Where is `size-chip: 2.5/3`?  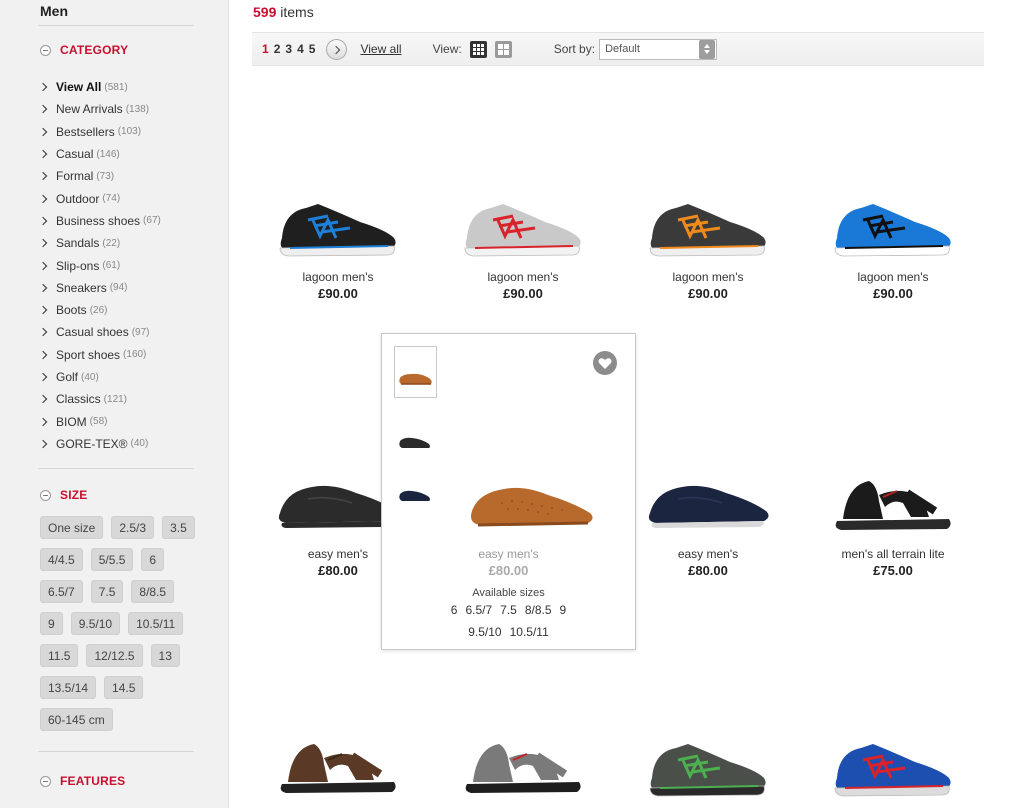 size-chip: 2.5/3 is located at coordinates (133, 527).